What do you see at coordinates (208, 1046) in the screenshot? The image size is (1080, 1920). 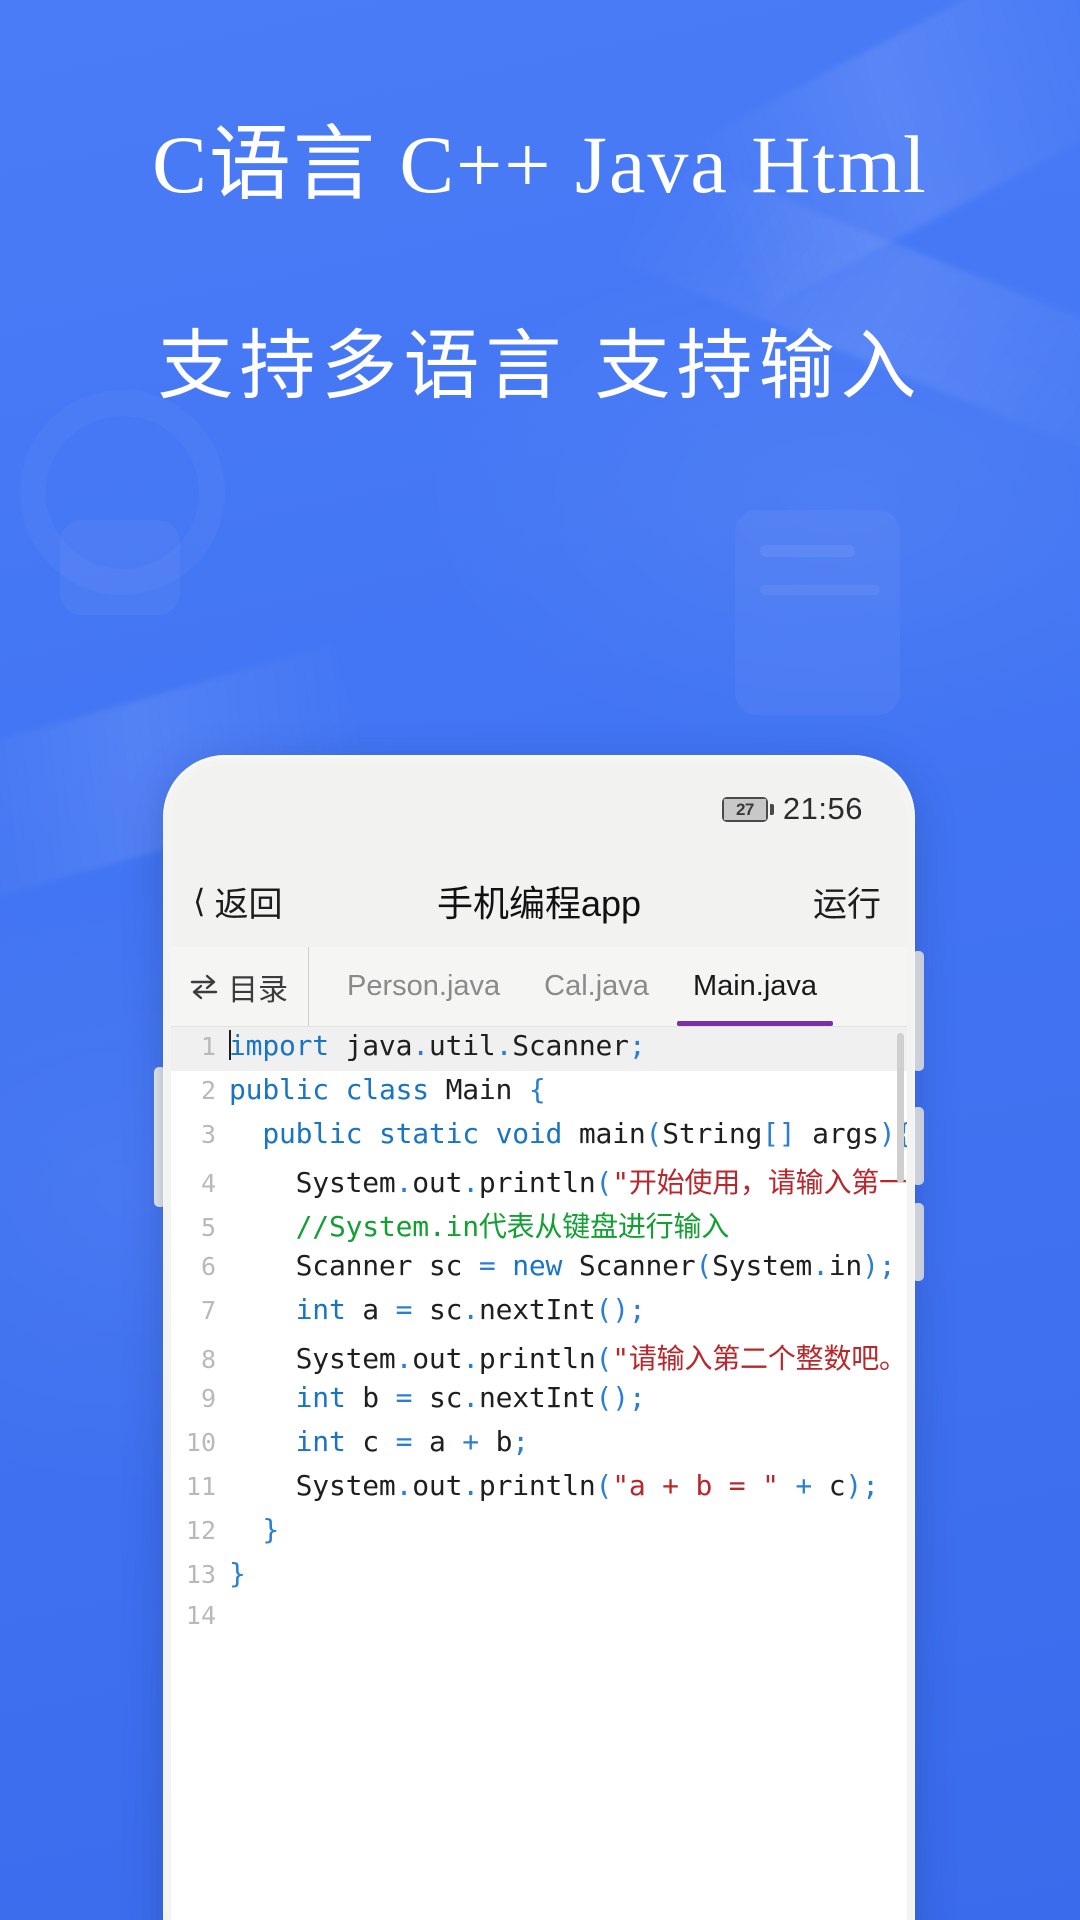 I see `line-number: 1` at bounding box center [208, 1046].